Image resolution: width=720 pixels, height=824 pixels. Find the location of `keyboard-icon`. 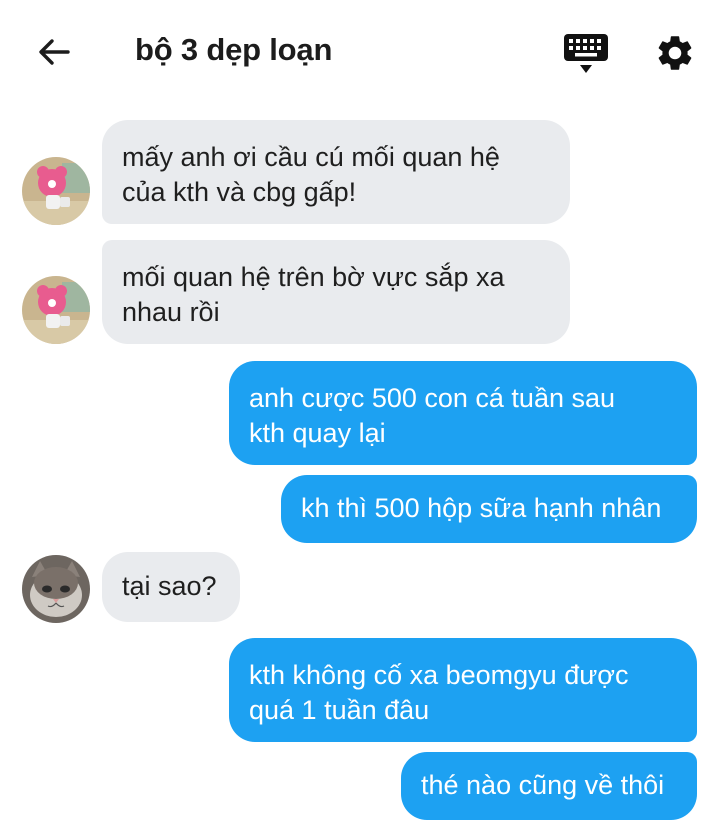

keyboard-icon is located at coordinates (586, 53).